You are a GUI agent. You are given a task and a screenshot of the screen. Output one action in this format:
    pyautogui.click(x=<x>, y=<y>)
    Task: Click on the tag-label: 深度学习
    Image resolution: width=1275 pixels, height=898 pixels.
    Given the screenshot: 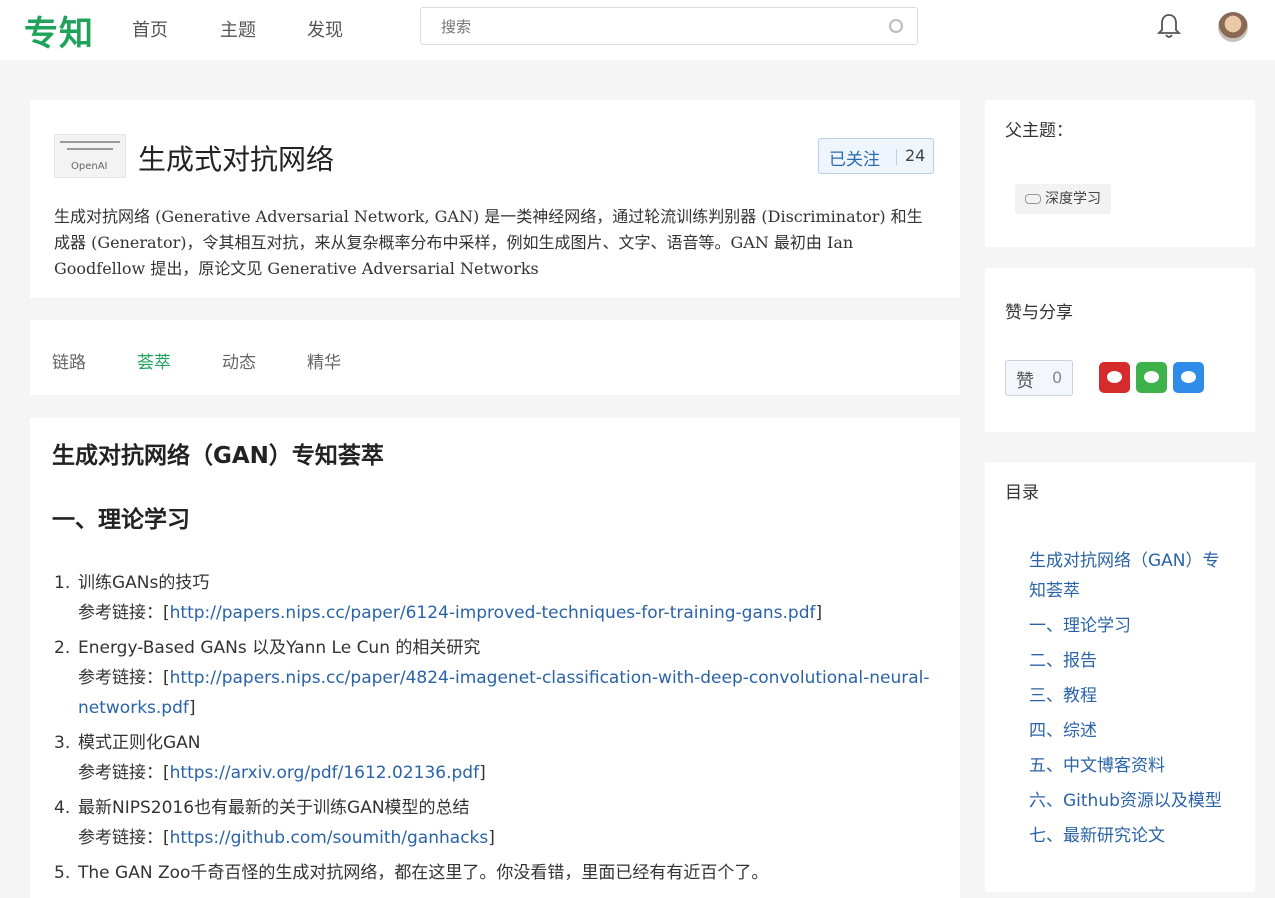 What is the action you would take?
    pyautogui.click(x=1073, y=199)
    